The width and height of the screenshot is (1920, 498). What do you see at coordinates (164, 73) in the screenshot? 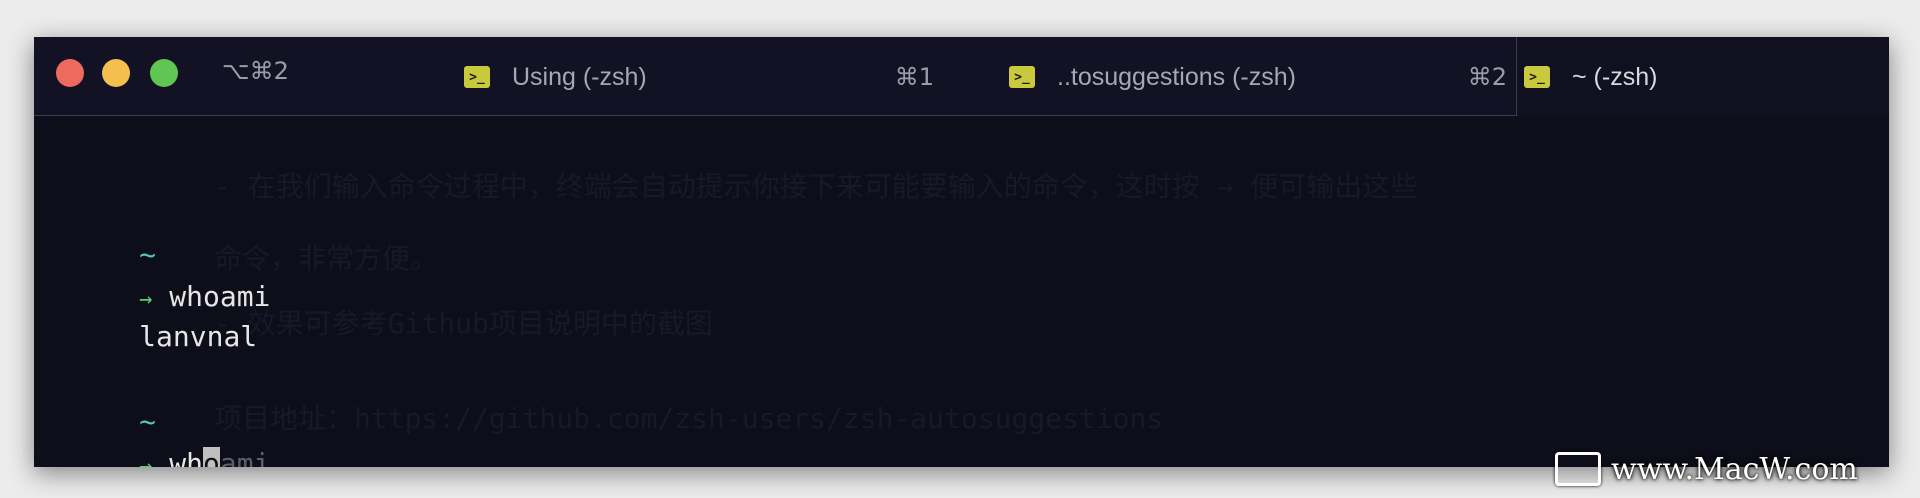
I see `zoom-button` at bounding box center [164, 73].